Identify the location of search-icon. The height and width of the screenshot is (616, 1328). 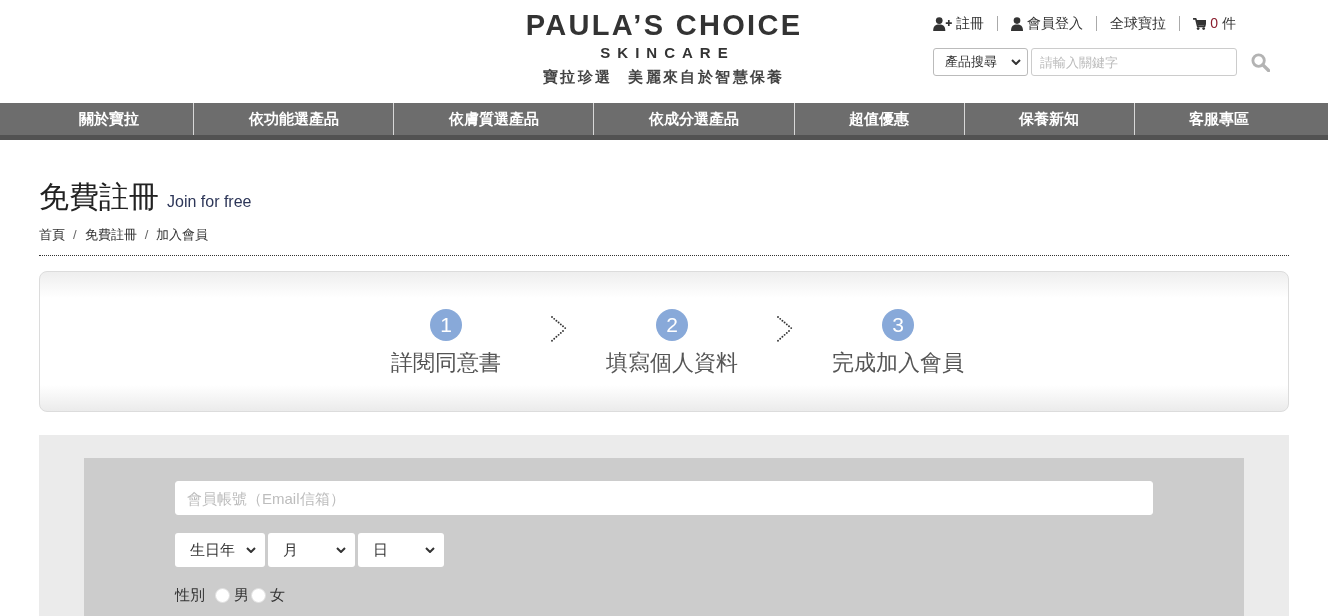
(1261, 62).